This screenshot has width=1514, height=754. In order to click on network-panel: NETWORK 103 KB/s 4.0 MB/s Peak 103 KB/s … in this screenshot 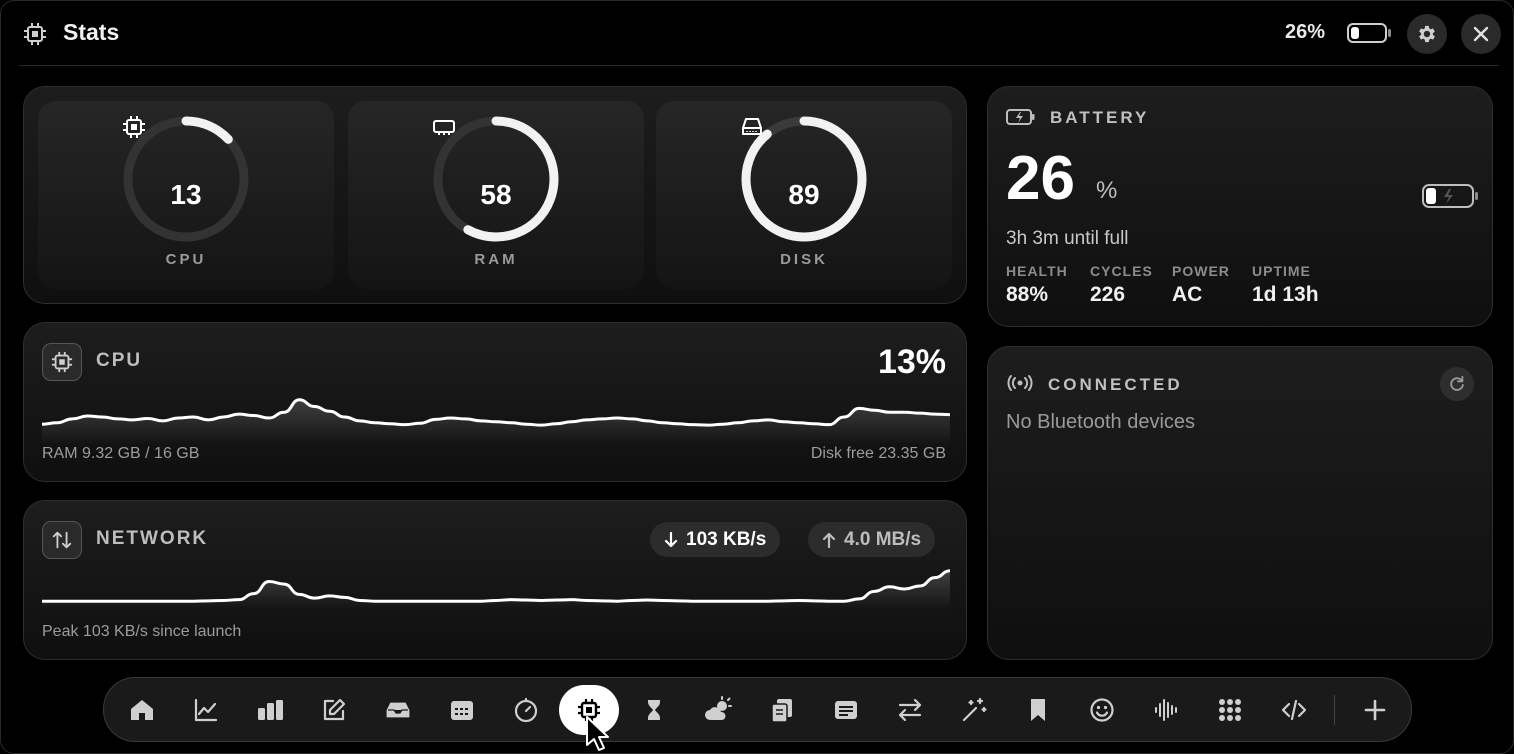, I will do `click(495, 580)`.